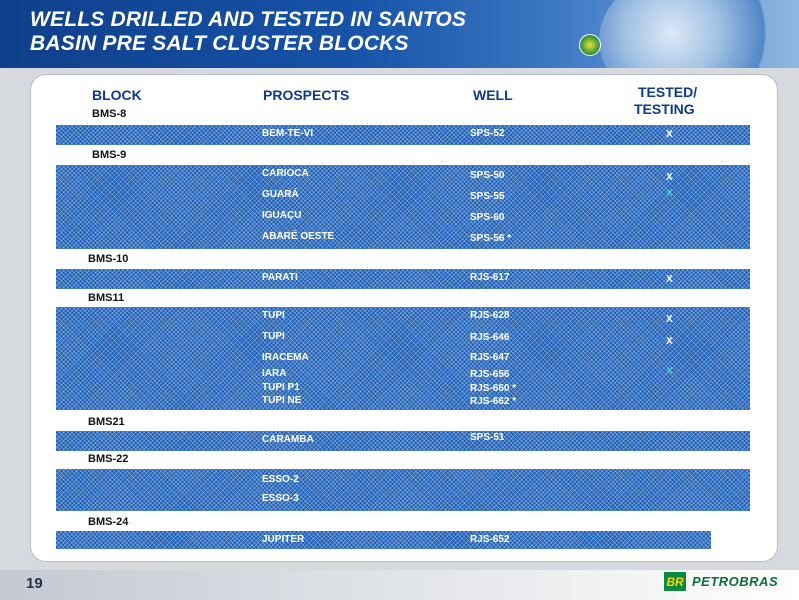 Image resolution: width=799 pixels, height=600 pixels. What do you see at coordinates (285, 357) in the screenshot?
I see `prospect-cell: IRACEMA` at bounding box center [285, 357].